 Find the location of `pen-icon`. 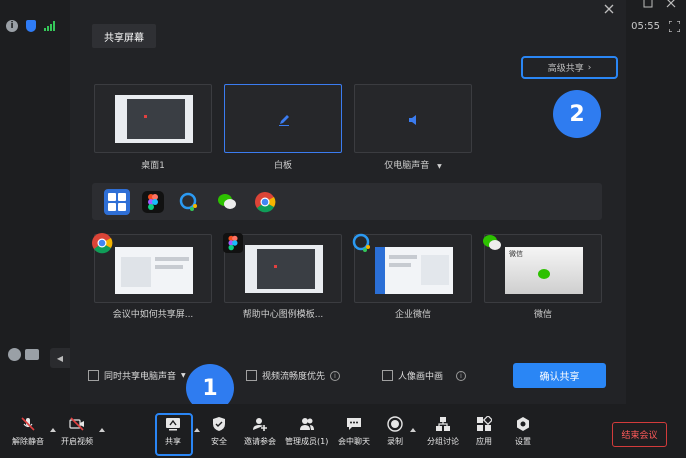

pen-icon is located at coordinates (284, 120).